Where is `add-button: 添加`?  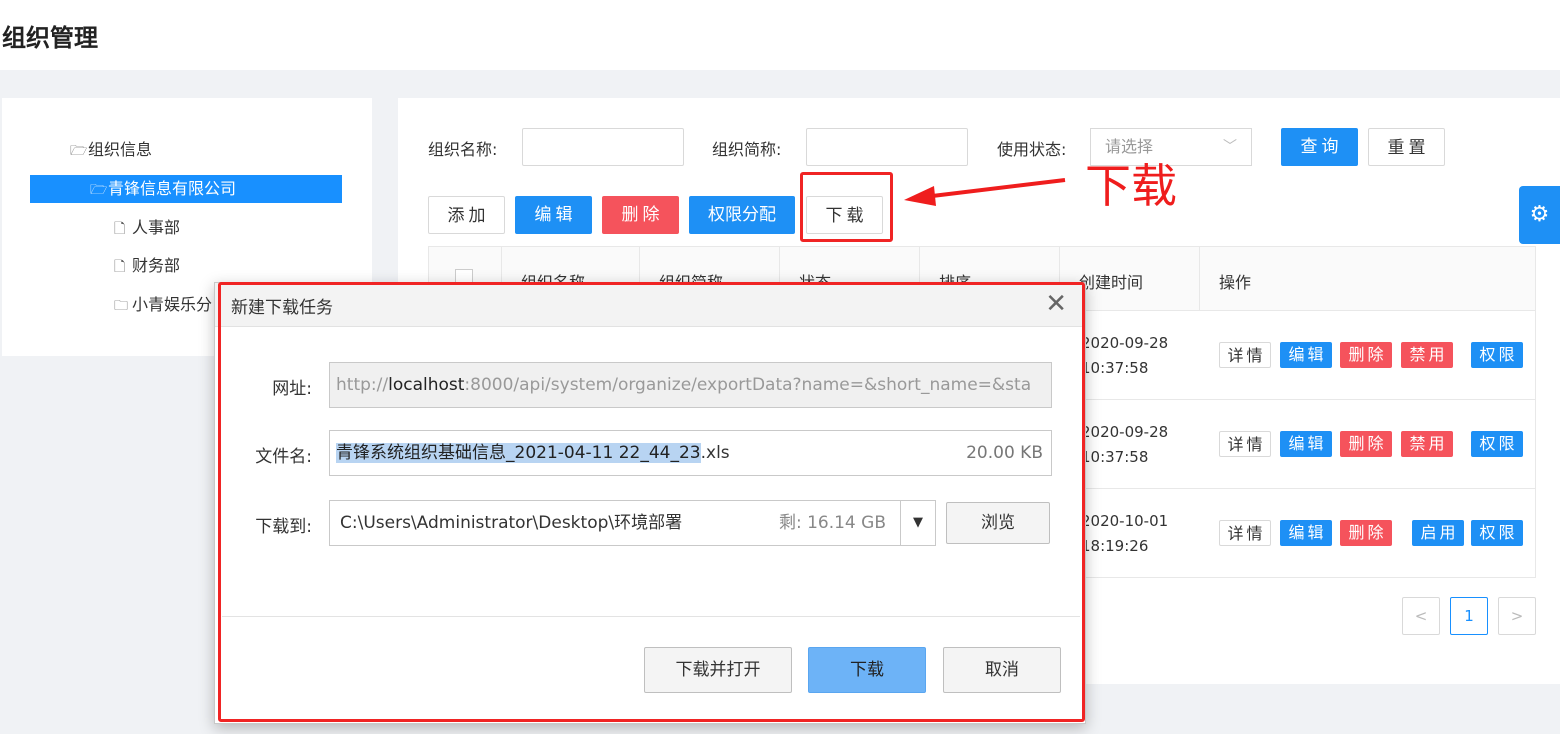 add-button: 添加 is located at coordinates (466, 215).